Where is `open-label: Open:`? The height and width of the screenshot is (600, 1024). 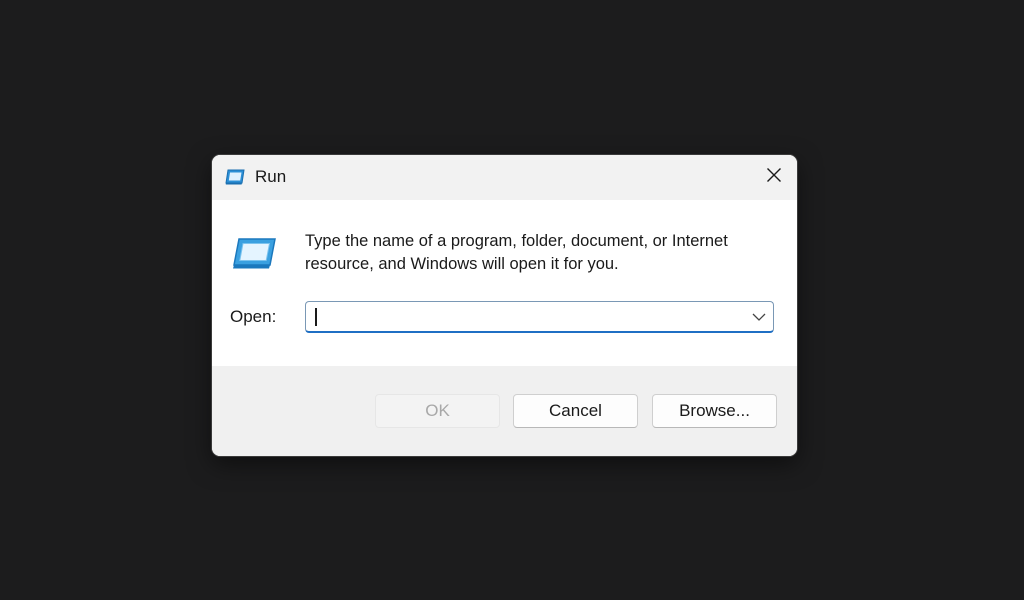 open-label: Open: is located at coordinates (253, 316).